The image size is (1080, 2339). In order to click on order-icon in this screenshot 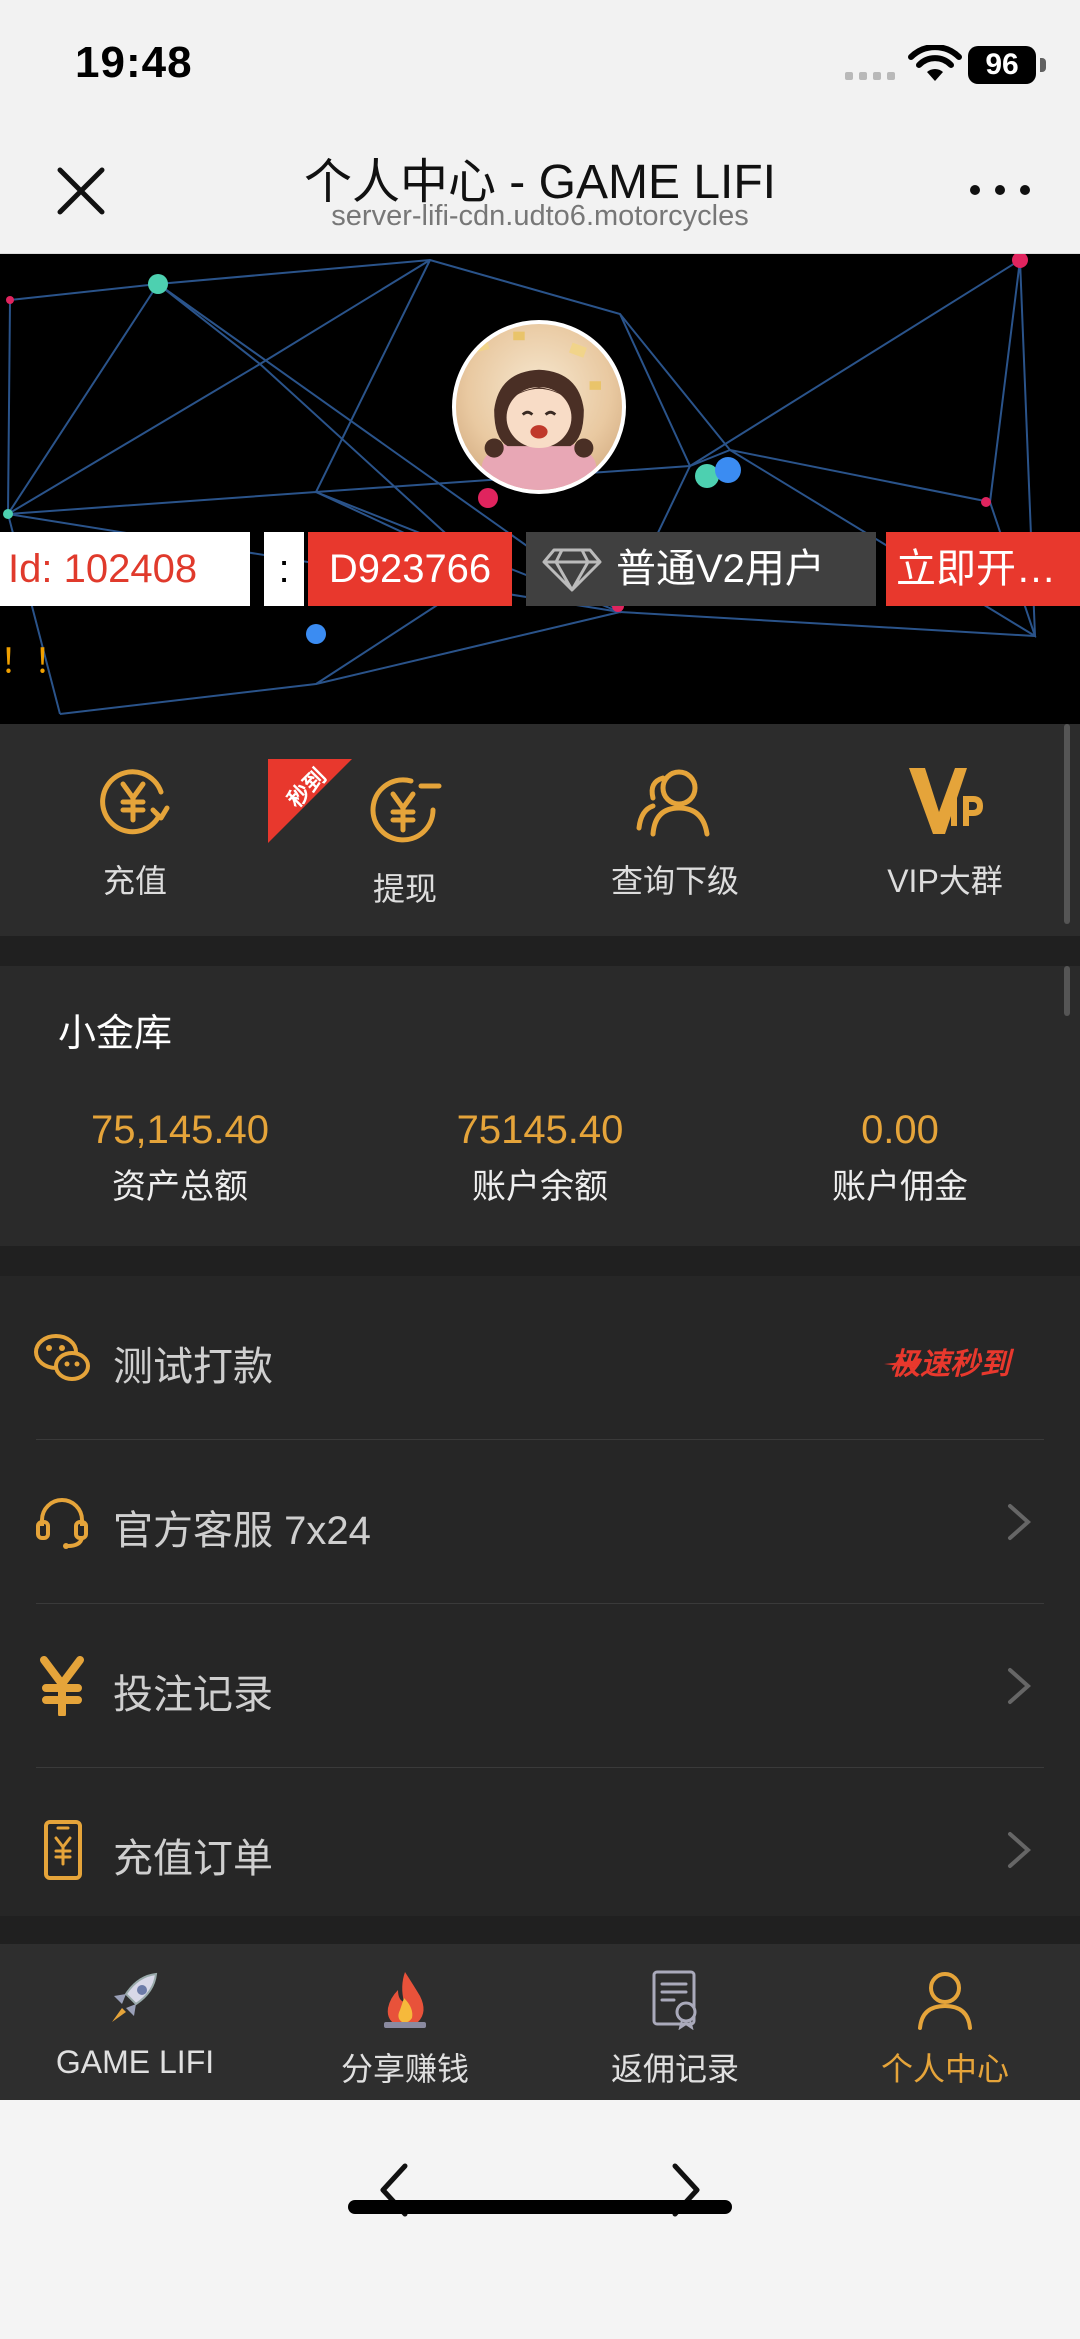, I will do `click(63, 1850)`.